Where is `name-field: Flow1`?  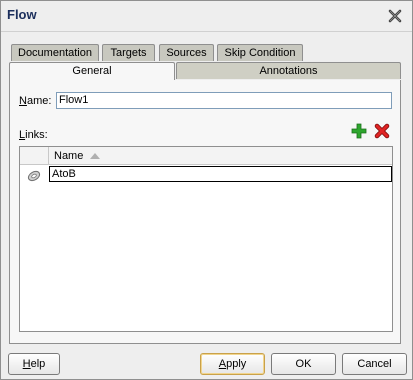 name-field: Flow1 is located at coordinates (224, 100).